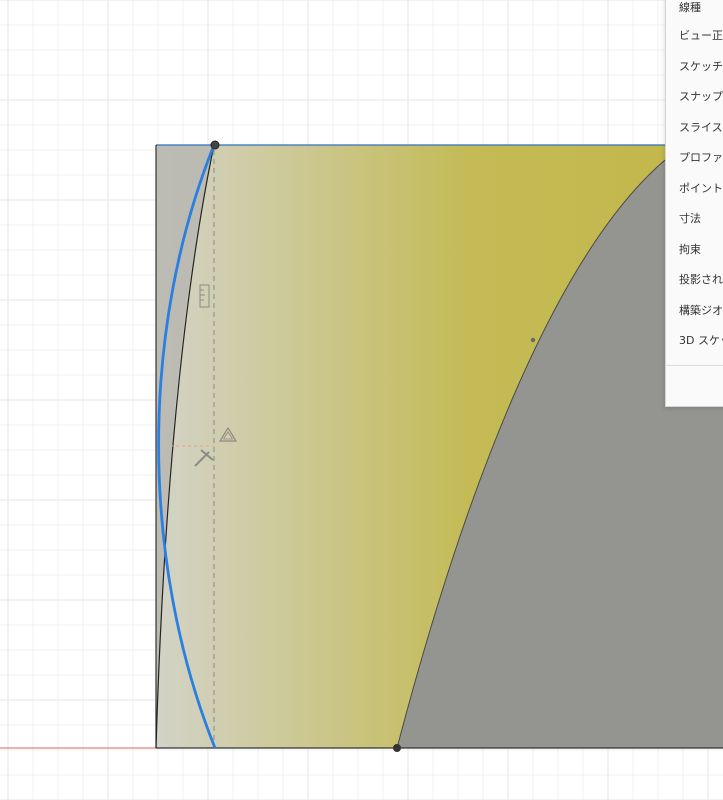 Image resolution: width=723 pixels, height=800 pixels. I want to click on menu-item-projected: 投影された, so click(694, 280).